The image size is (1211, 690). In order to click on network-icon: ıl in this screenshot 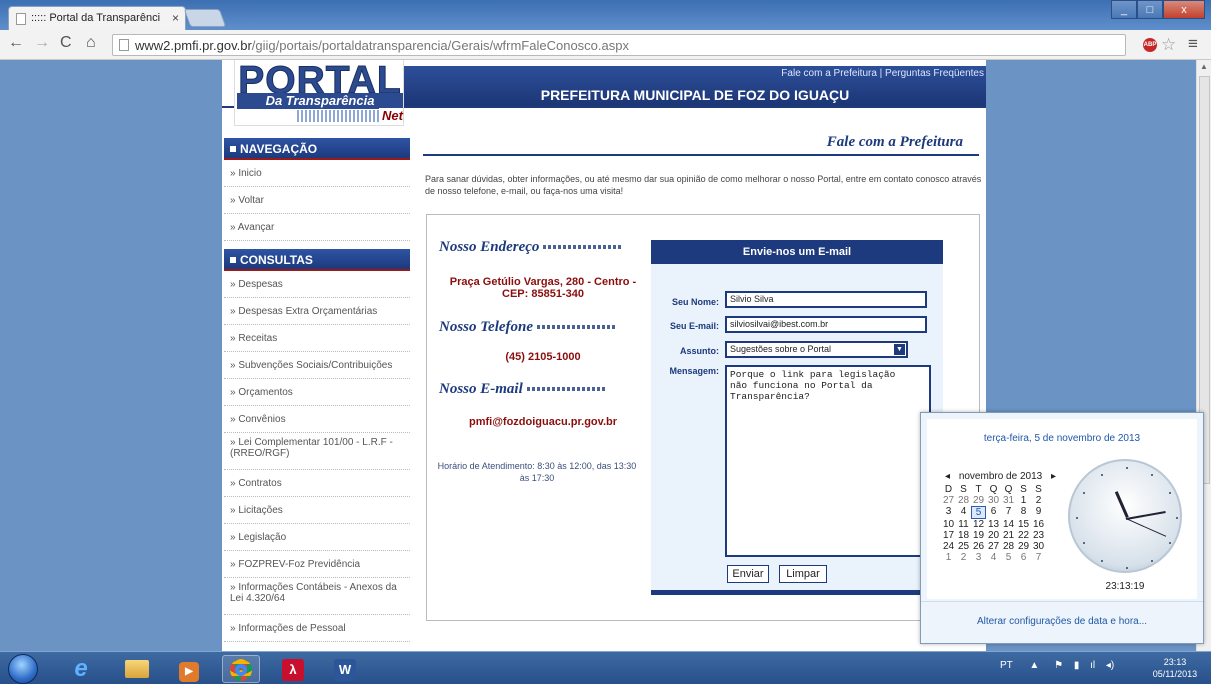, I will do `click(1092, 665)`.